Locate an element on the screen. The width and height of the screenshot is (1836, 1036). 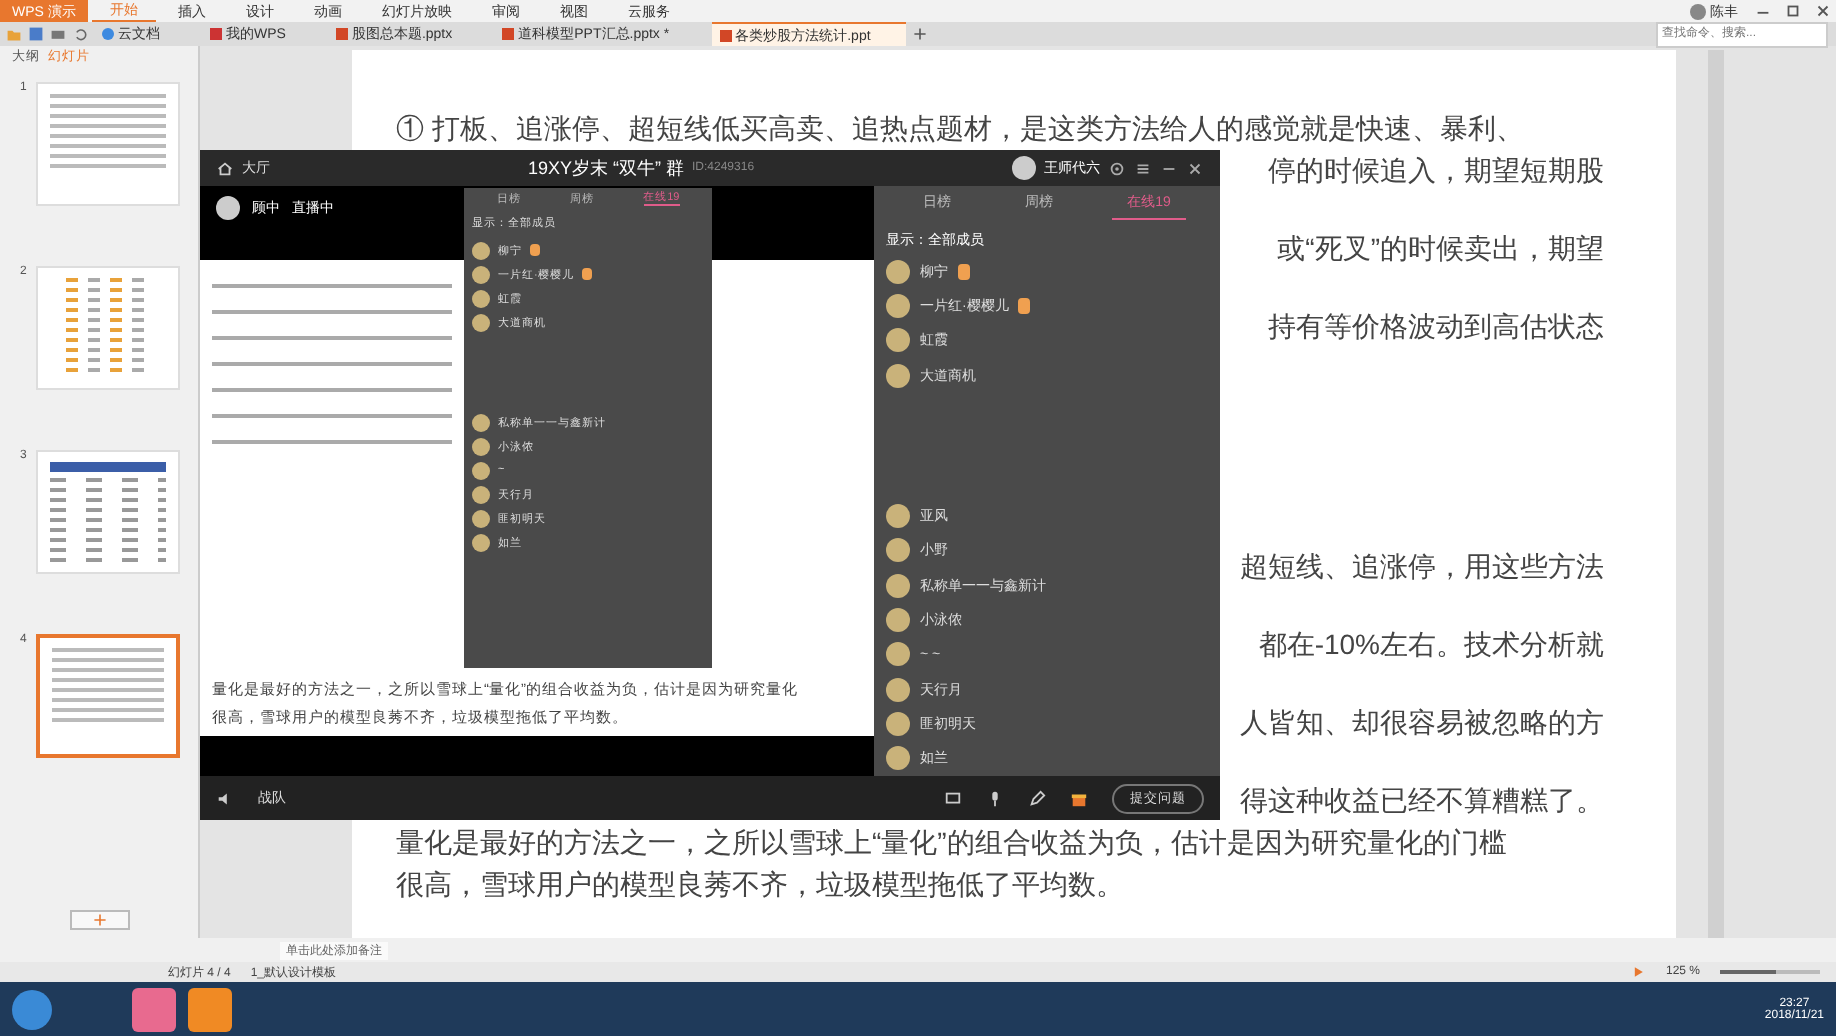
slide-text: 量化是最好的方法之一，之所以雪球上“量化”的组合收益为负，估计是因为研究量化的门槛 is located at coordinates (951, 843).